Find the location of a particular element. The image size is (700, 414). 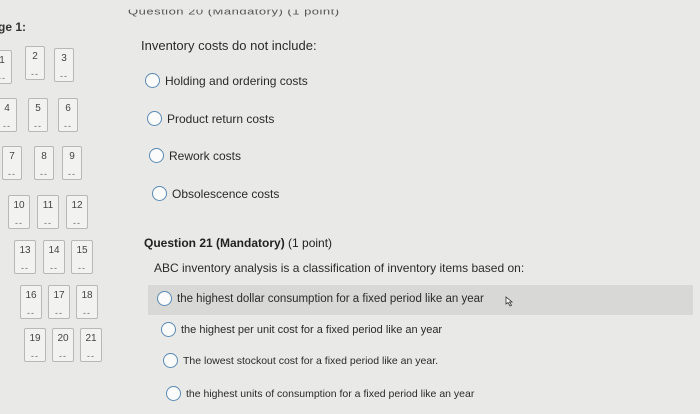

q20-option-1: Holding and ordering costs is located at coordinates (226, 80).